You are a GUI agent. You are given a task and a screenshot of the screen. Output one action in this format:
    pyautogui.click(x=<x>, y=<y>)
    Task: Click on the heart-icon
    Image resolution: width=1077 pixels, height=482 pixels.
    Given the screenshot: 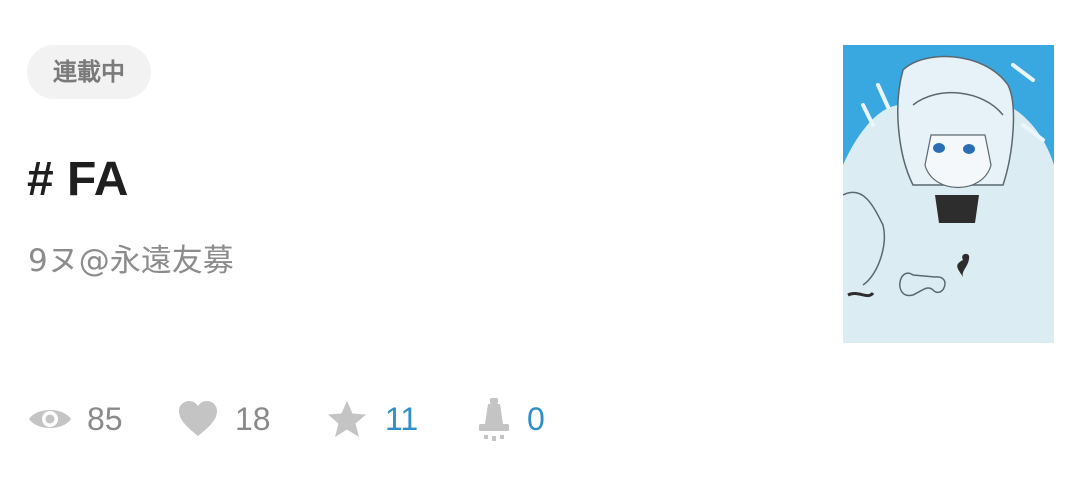 What is the action you would take?
    pyautogui.click(x=198, y=419)
    